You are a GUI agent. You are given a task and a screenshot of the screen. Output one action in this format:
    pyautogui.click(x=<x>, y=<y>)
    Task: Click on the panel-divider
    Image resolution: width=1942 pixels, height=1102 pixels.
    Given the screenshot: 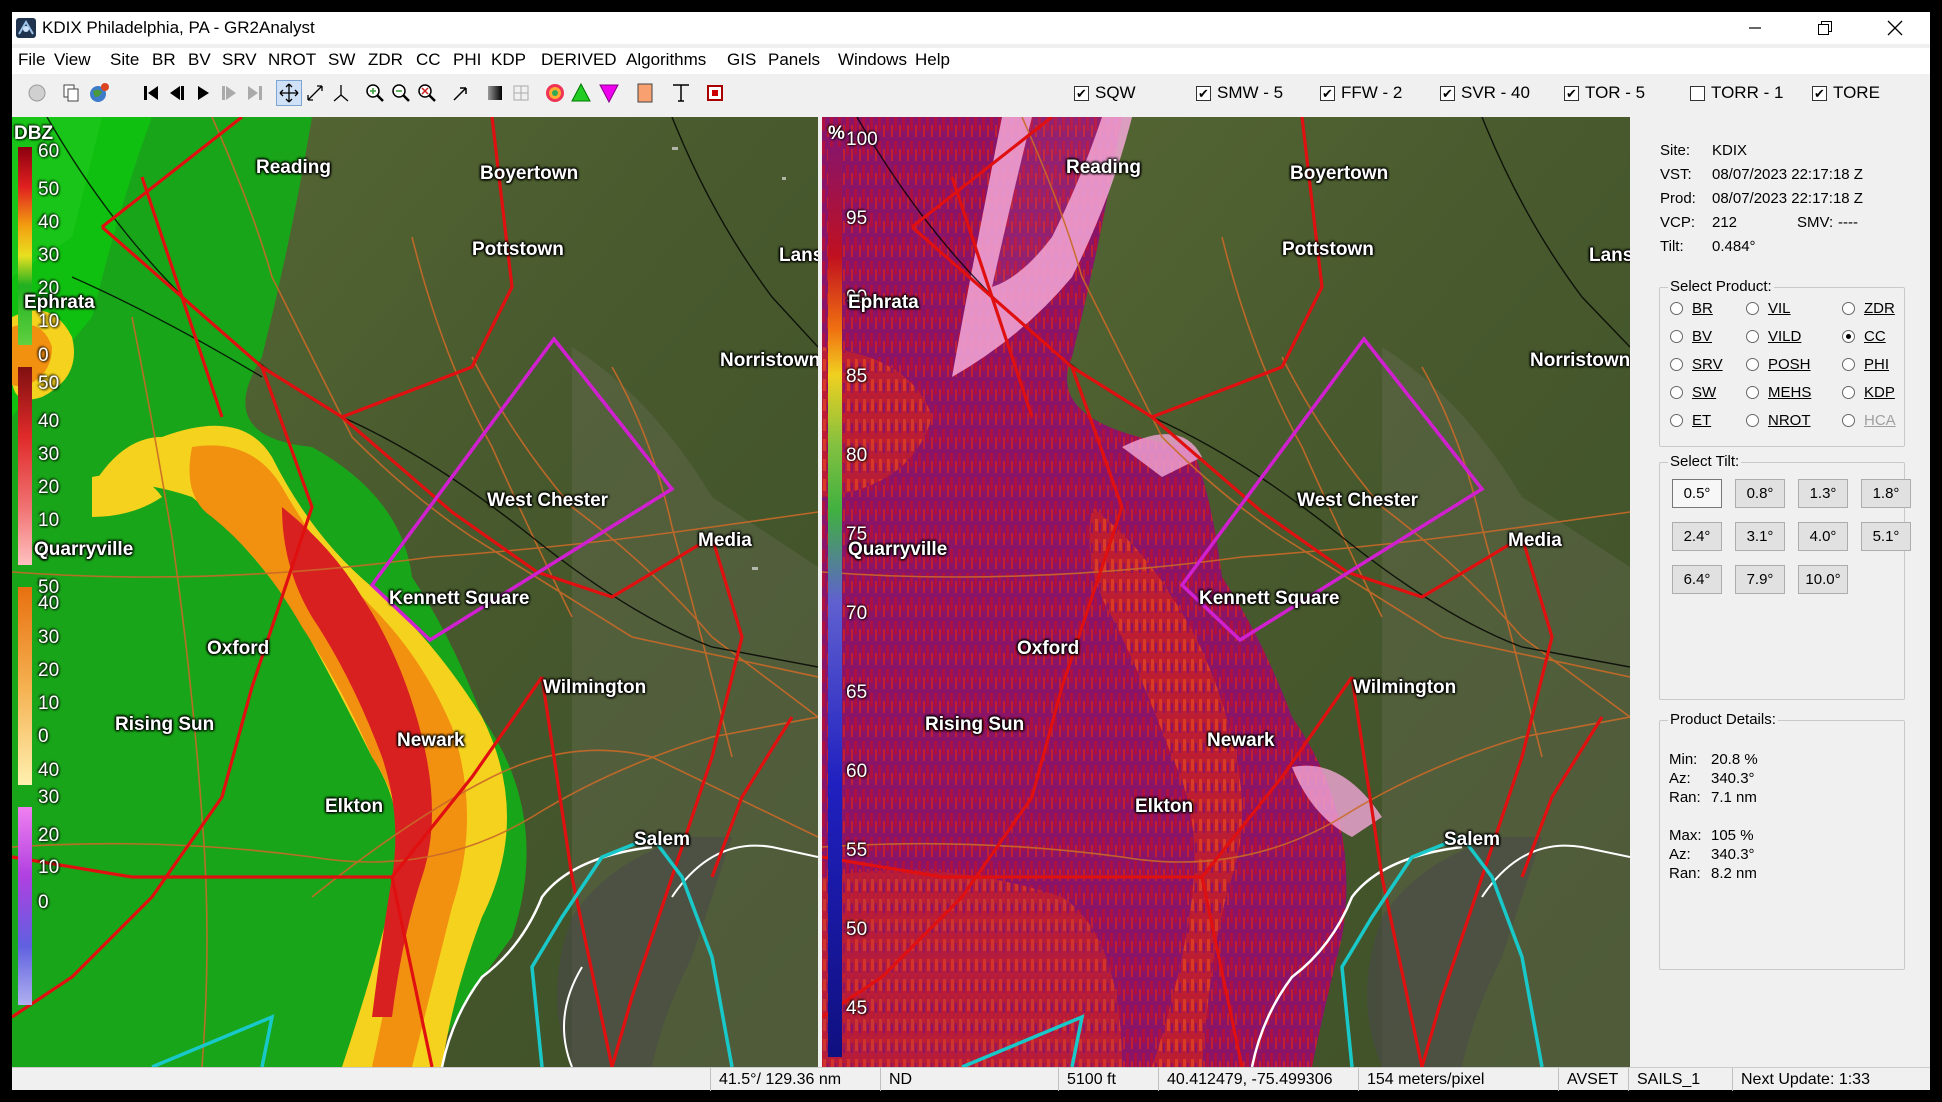 What is the action you would take?
    pyautogui.click(x=820, y=592)
    